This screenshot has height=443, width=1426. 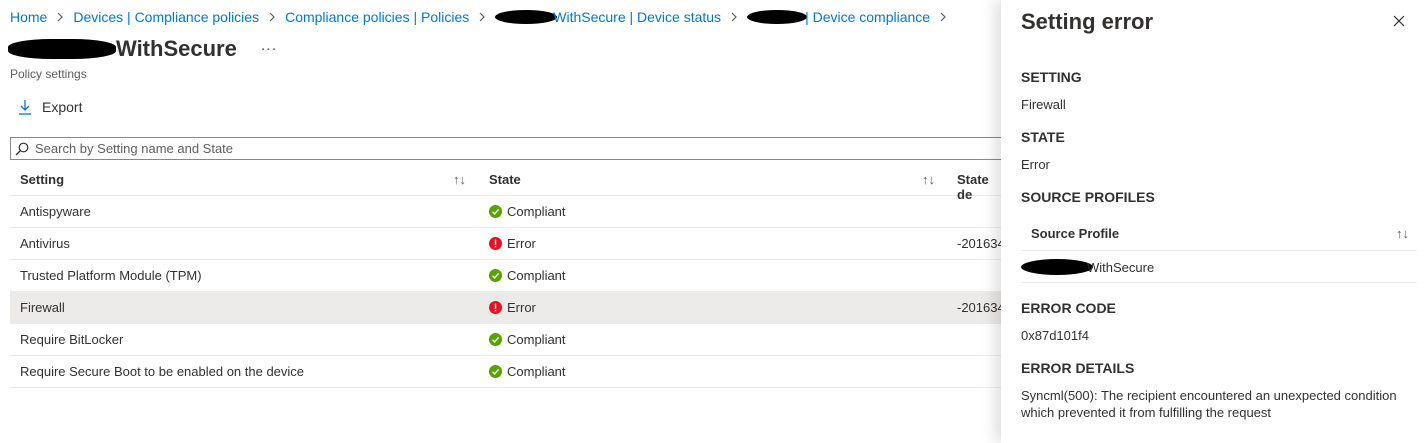 What do you see at coordinates (42, 179) in the screenshot?
I see `column-header-setting: Setting` at bounding box center [42, 179].